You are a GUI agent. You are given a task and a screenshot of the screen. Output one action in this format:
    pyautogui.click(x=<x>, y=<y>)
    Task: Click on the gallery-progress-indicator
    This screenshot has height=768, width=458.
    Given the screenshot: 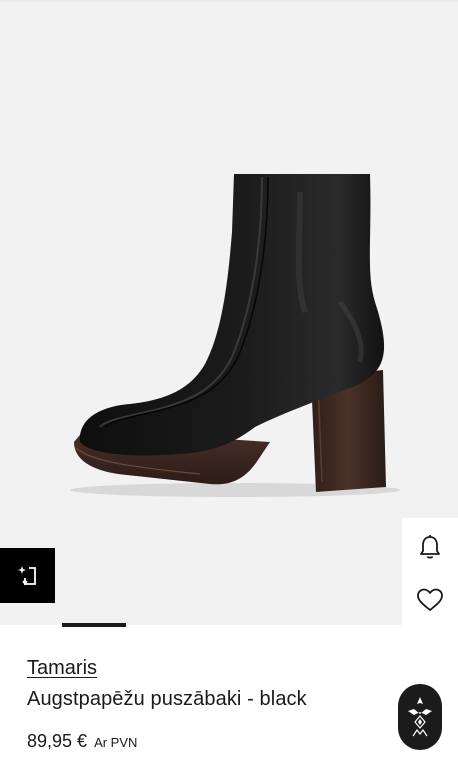 What is the action you would take?
    pyautogui.click(x=94, y=625)
    